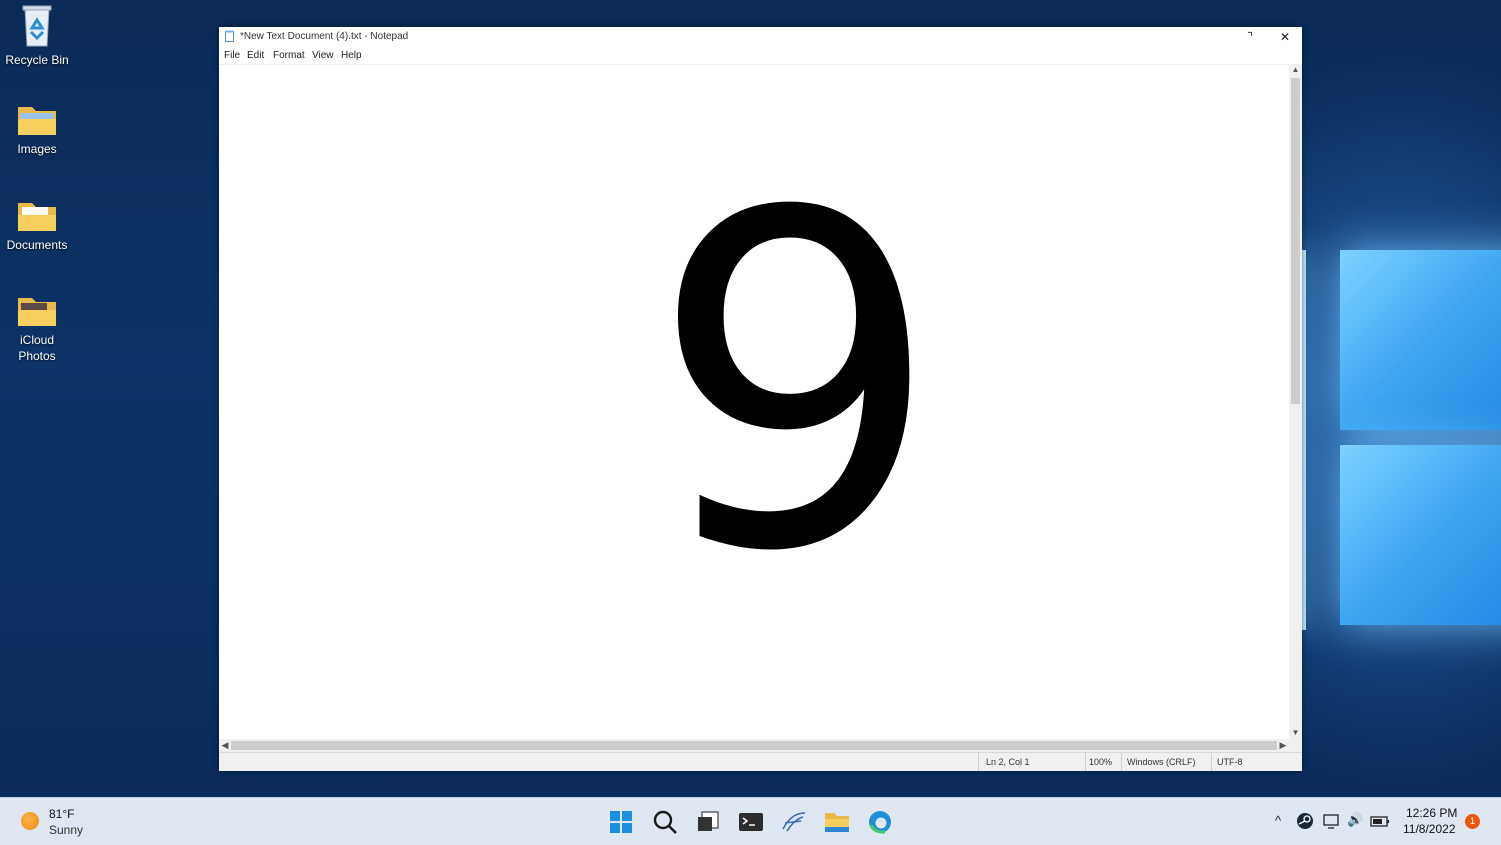 The image size is (1501, 845). What do you see at coordinates (1355, 820) in the screenshot?
I see `volume-icon: 🔊` at bounding box center [1355, 820].